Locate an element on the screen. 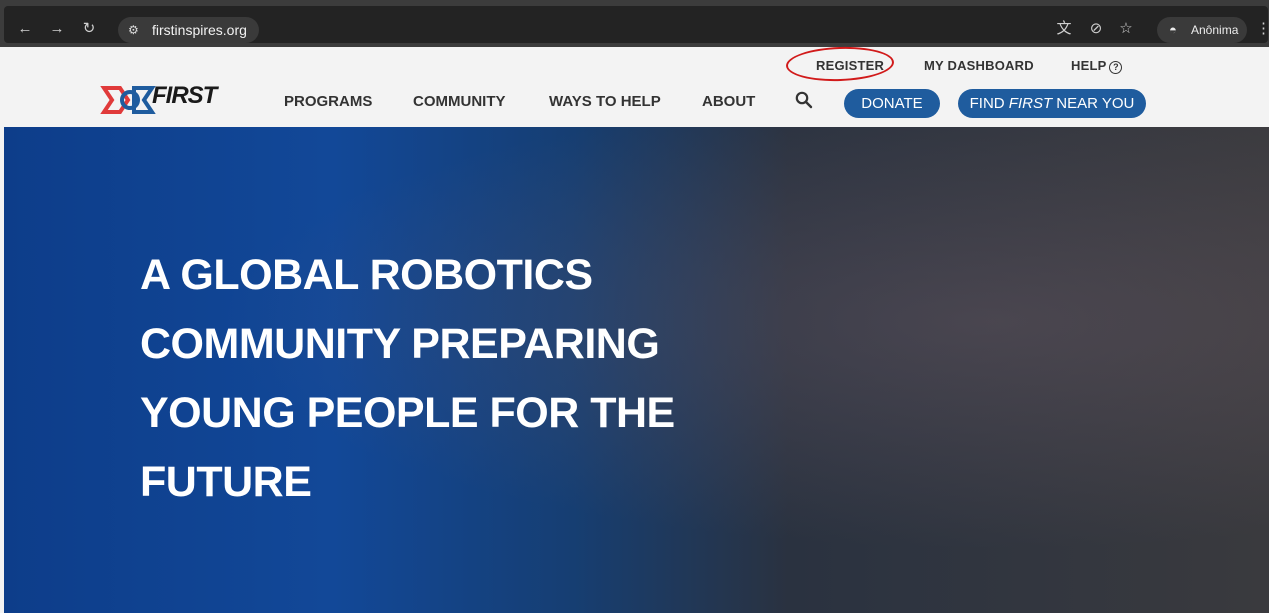  hero-title-line: FUTURE is located at coordinates (226, 482).